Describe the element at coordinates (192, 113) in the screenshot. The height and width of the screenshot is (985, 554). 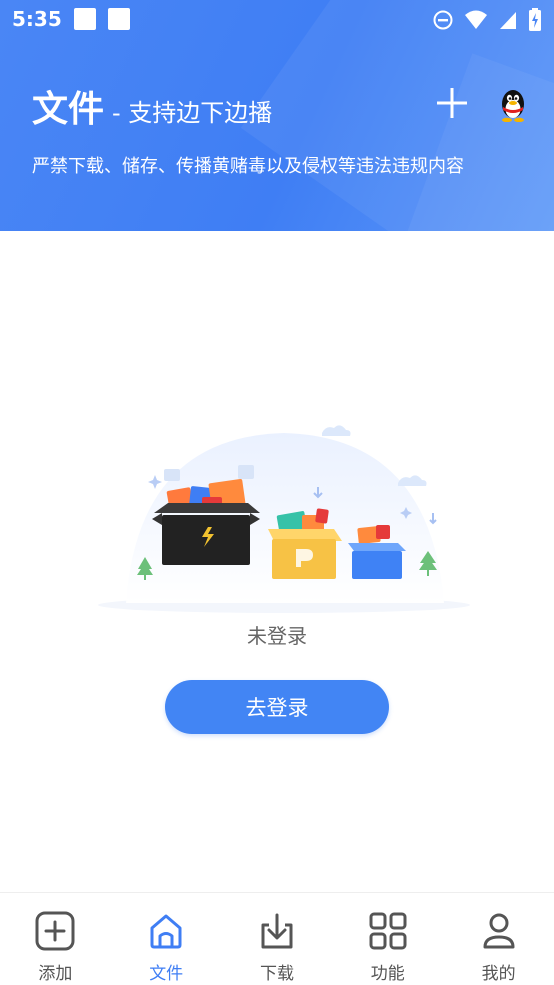
I see `page-subtitle: - 支持边下边播` at that location.